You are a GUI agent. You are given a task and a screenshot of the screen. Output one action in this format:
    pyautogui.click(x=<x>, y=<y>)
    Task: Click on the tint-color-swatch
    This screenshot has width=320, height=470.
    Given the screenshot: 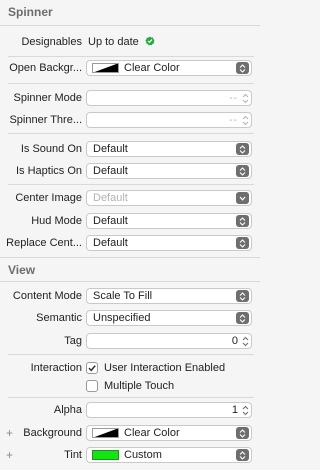 What is the action you would take?
    pyautogui.click(x=105, y=455)
    